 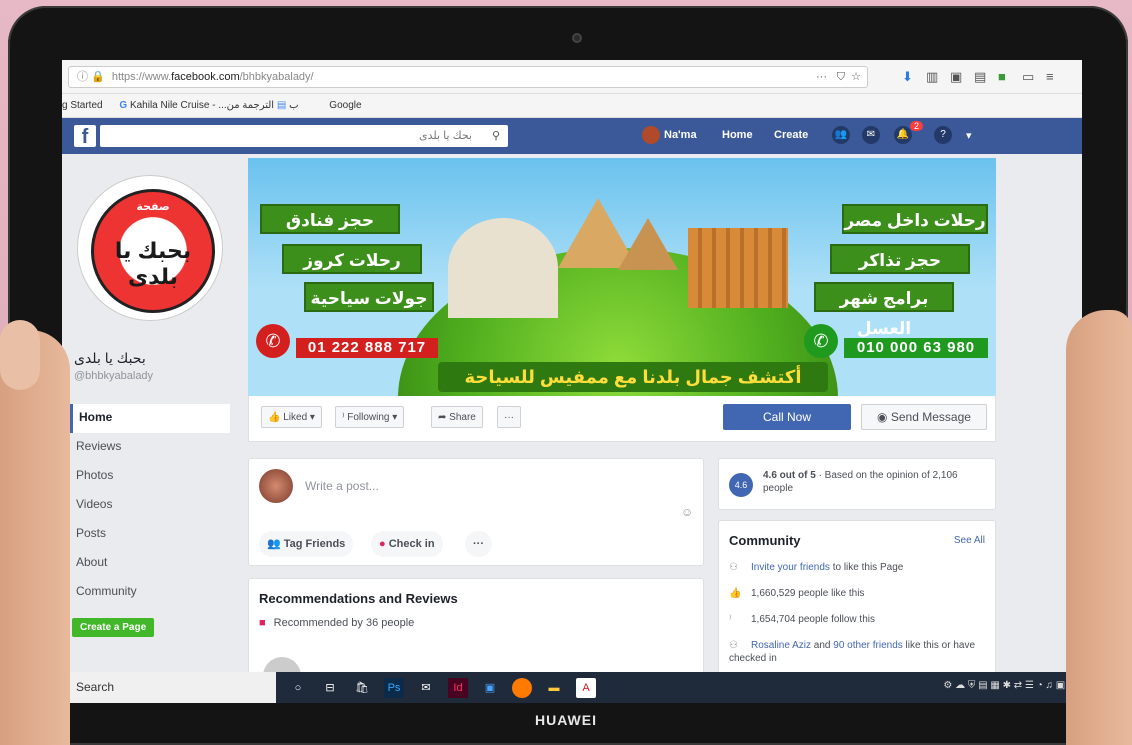 What do you see at coordinates (884, 310) in the screenshot?
I see `cover-label: برامج شهر العسل` at bounding box center [884, 310].